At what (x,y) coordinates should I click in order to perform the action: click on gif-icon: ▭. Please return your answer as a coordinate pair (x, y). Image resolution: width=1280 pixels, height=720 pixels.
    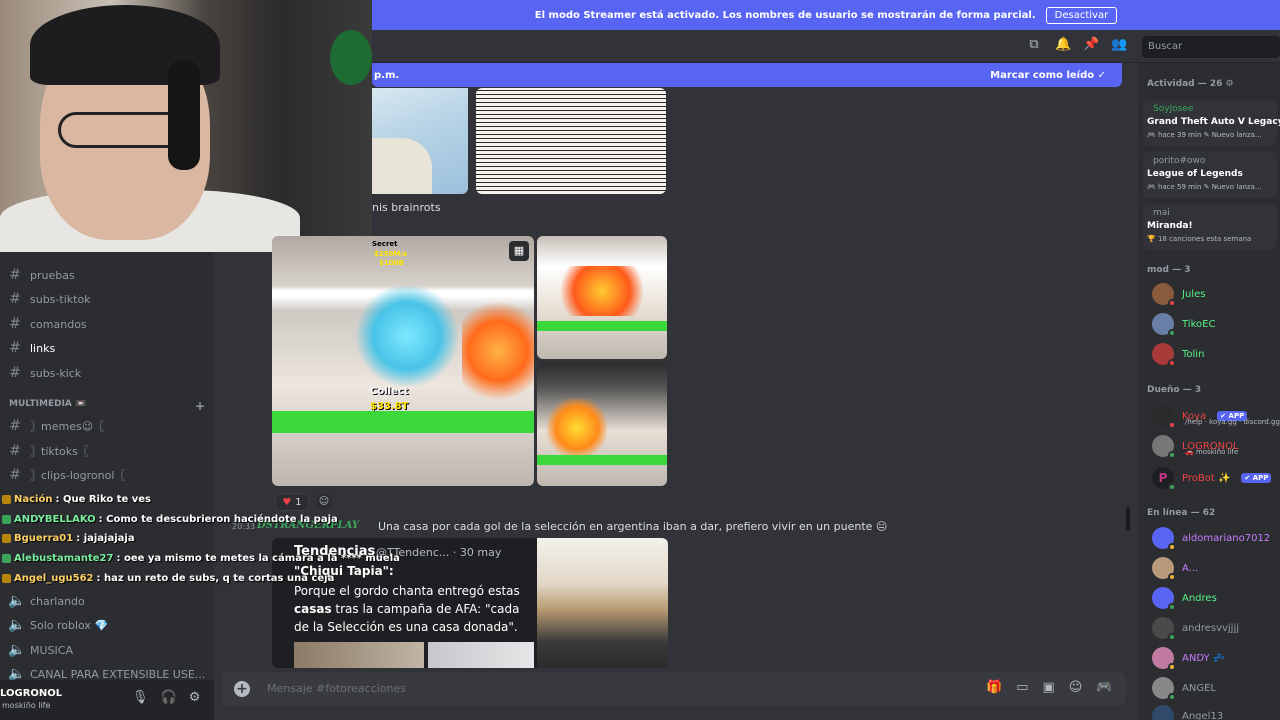
    Looking at the image, I should click on (1022, 687).